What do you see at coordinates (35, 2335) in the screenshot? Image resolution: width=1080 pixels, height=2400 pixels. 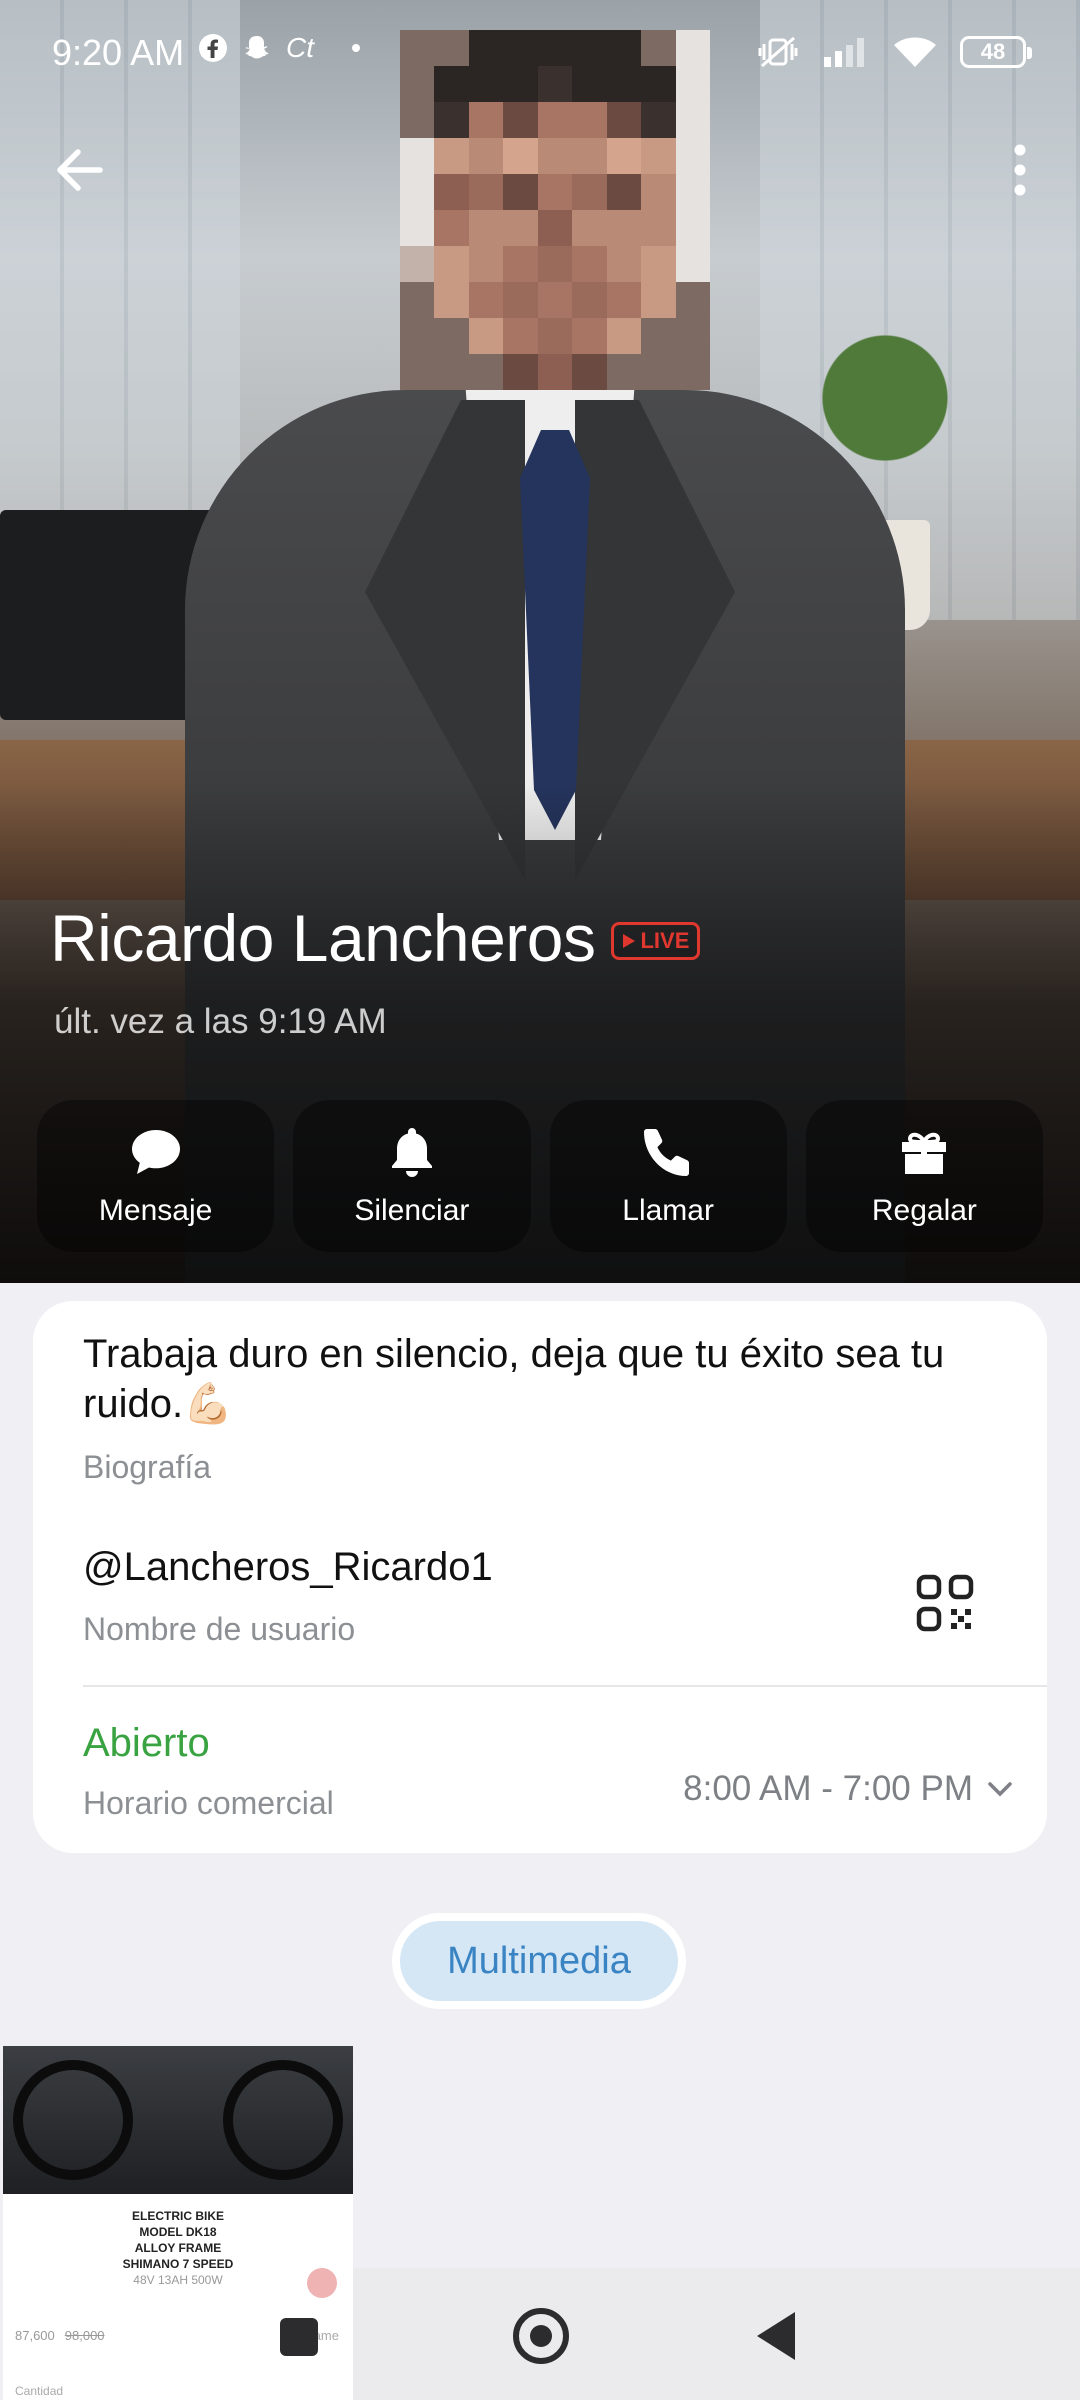 I see `thumb-price-value: 87,600` at bounding box center [35, 2335].